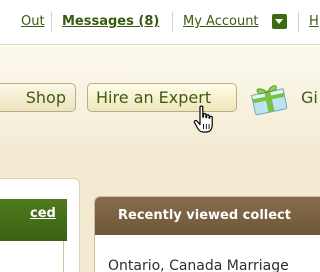 The image size is (320, 272). What do you see at coordinates (38, 97) in the screenshot?
I see `shop-button: Shop` at bounding box center [38, 97].